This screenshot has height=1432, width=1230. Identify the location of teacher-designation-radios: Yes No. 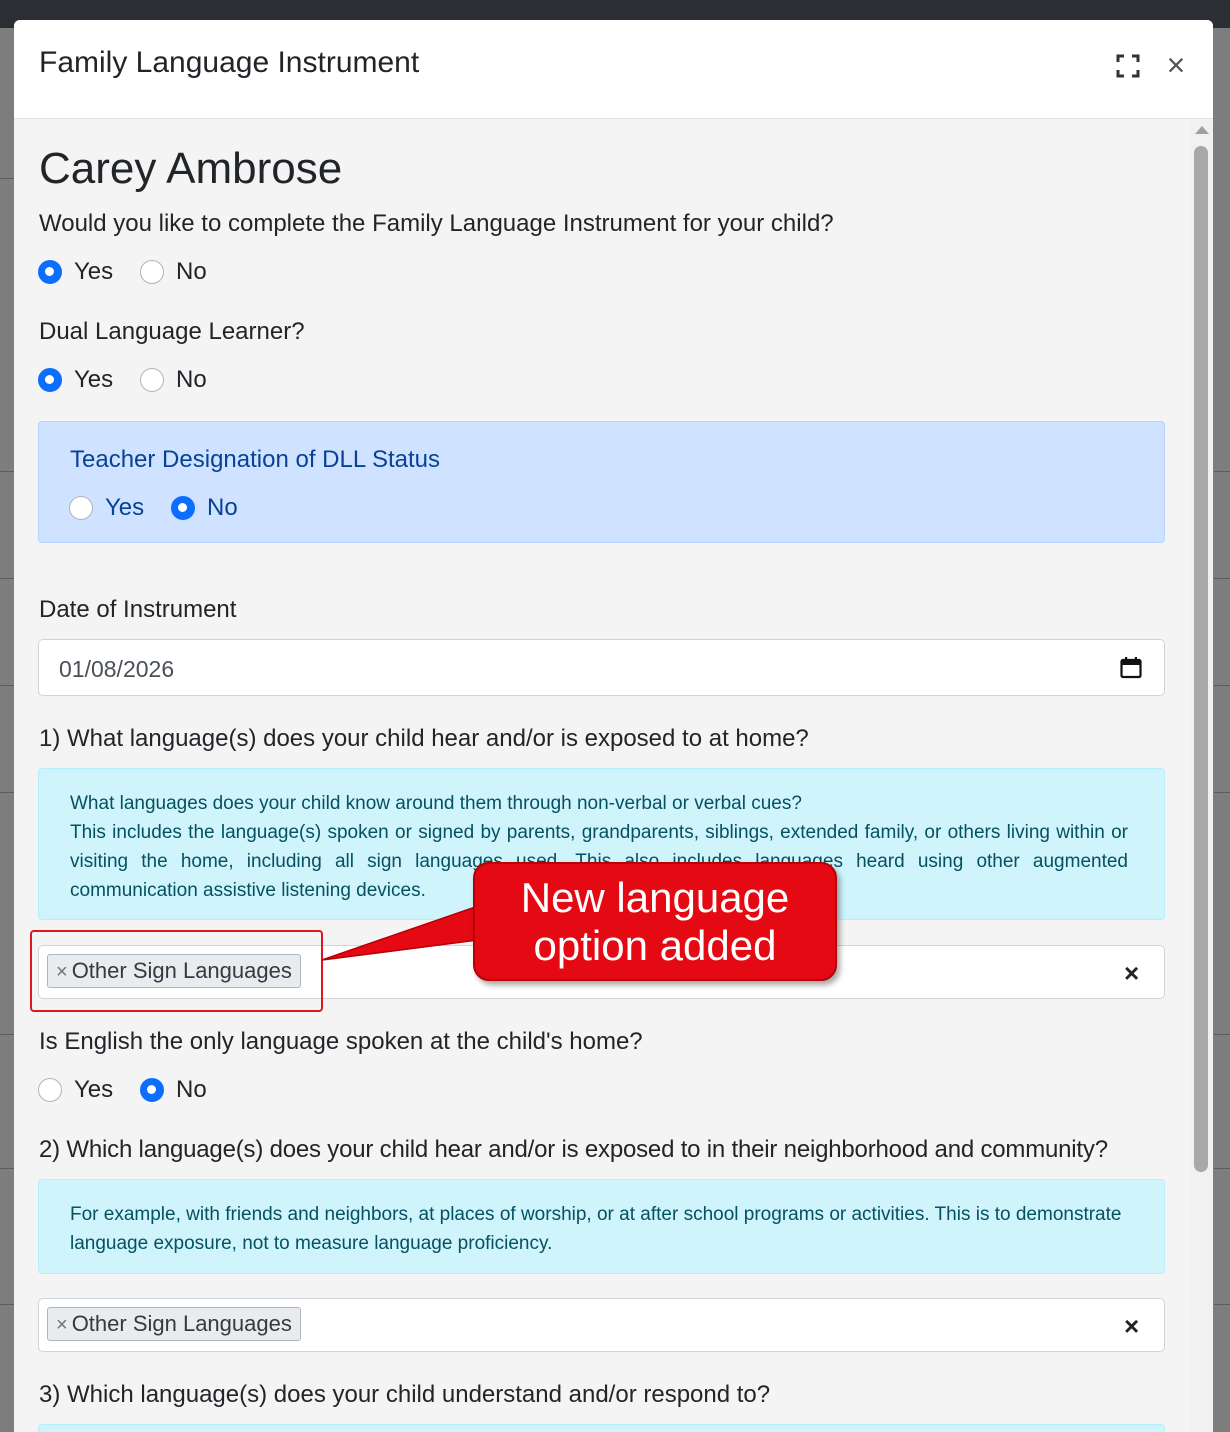
(179, 509).